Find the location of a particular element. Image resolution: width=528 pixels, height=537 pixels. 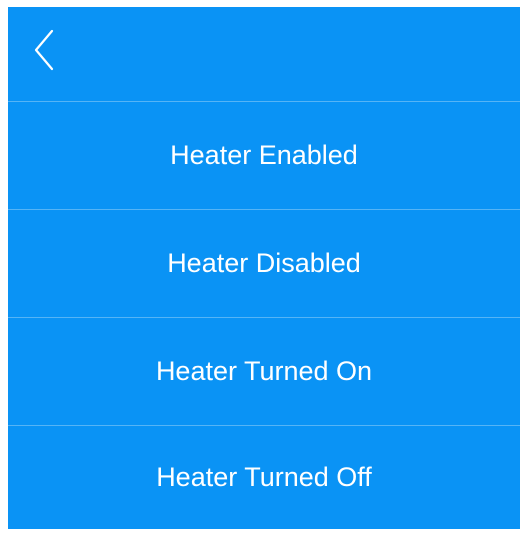

back-button is located at coordinates (46, 50).